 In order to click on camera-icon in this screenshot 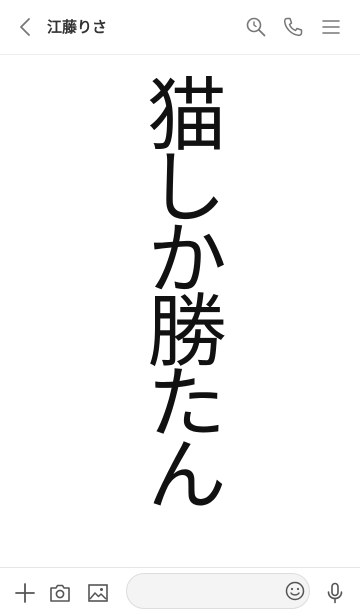, I will do `click(60, 593)`.